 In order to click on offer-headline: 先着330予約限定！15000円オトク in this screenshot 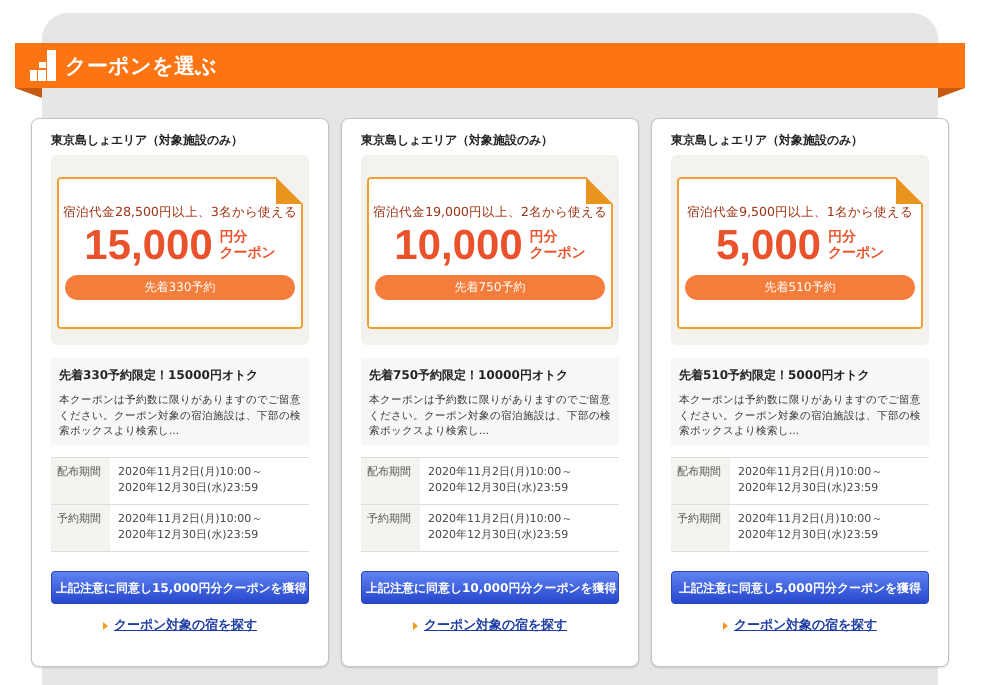, I will do `click(159, 375)`.